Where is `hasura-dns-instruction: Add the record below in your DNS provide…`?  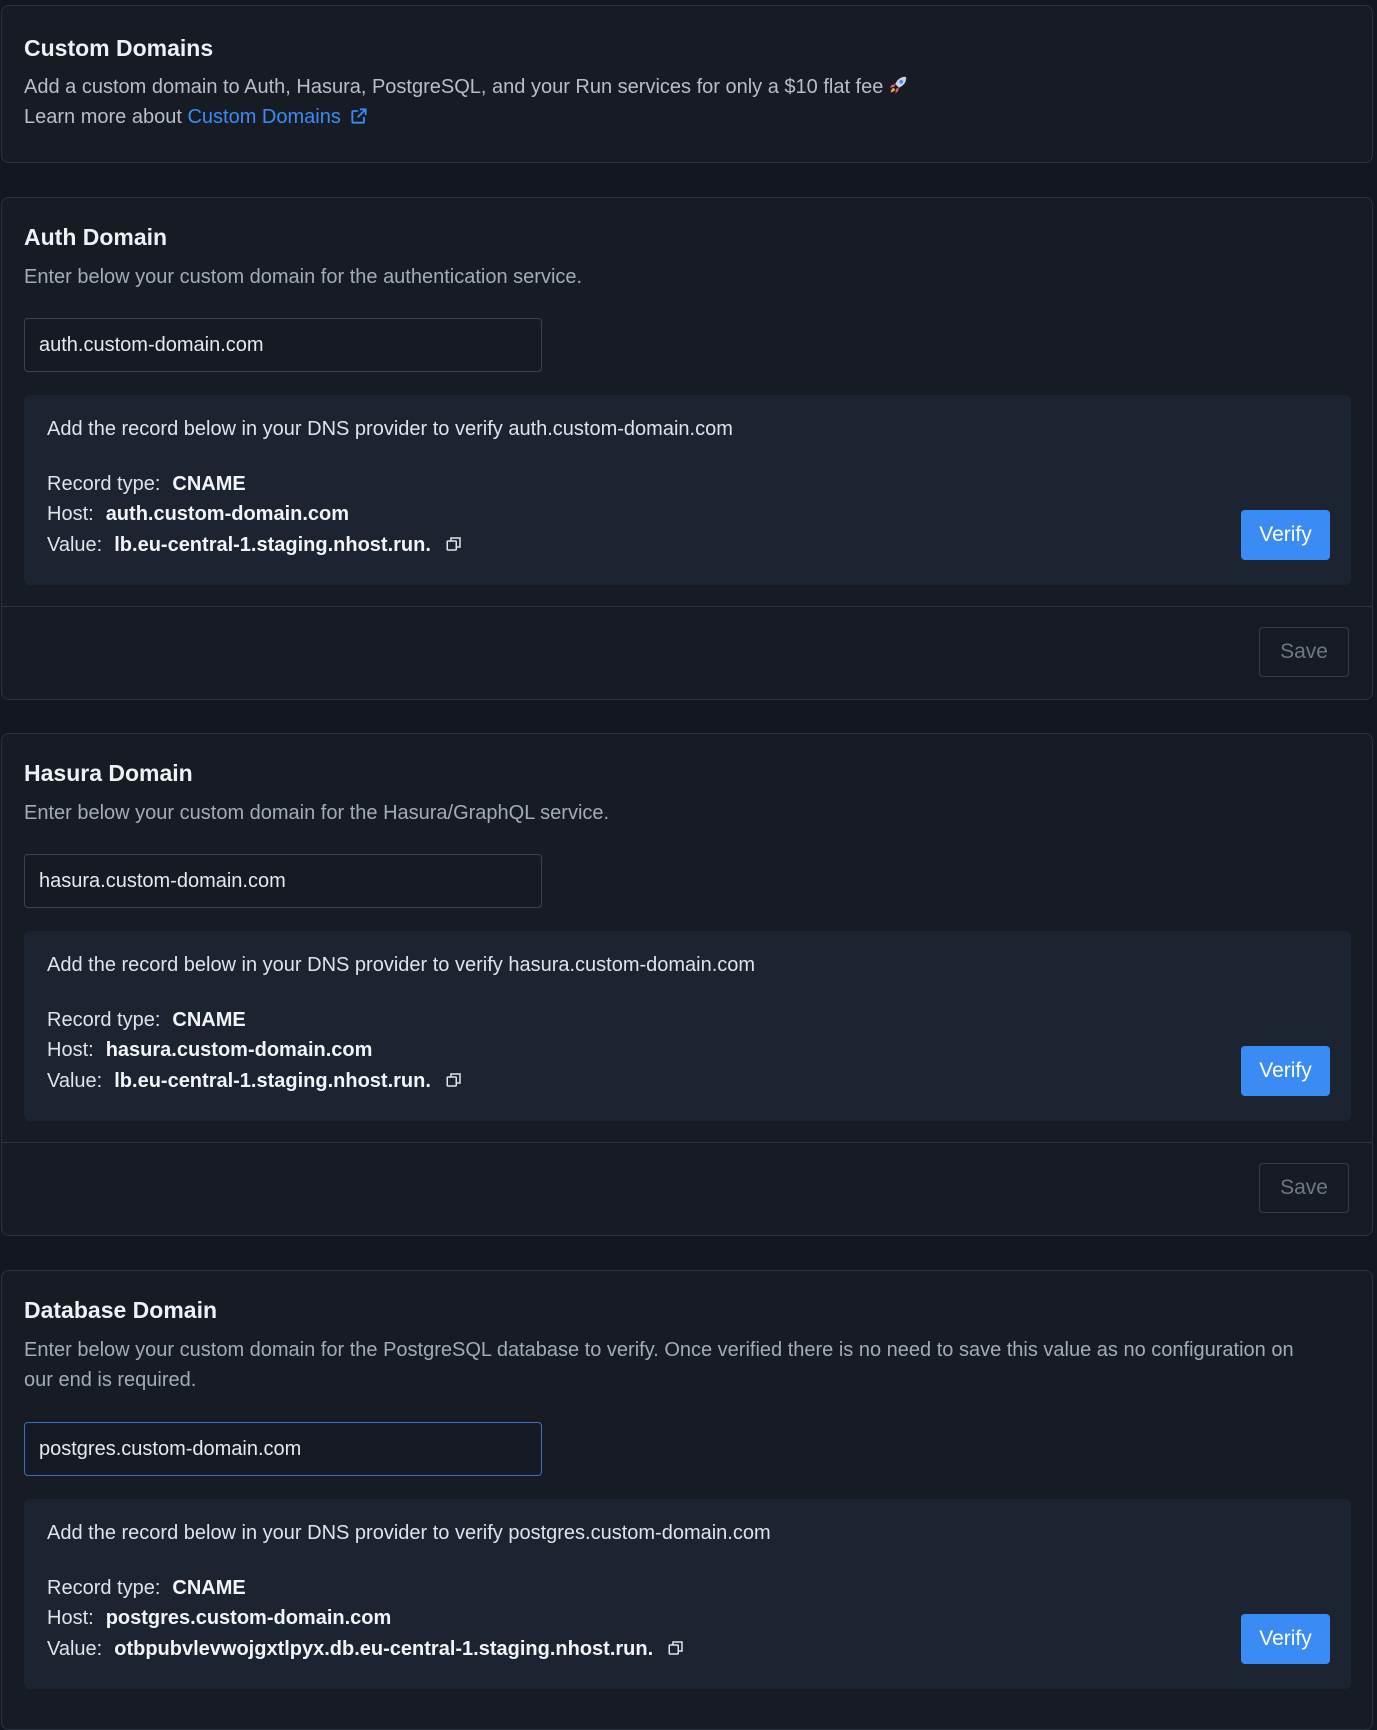 hasura-dns-instruction: Add the record below in your DNS provide… is located at coordinates (401, 965).